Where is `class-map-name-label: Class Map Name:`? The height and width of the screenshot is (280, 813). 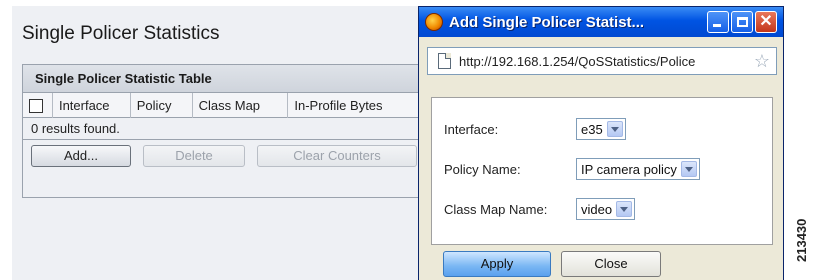 class-map-name-label: Class Map Name: is located at coordinates (496, 209).